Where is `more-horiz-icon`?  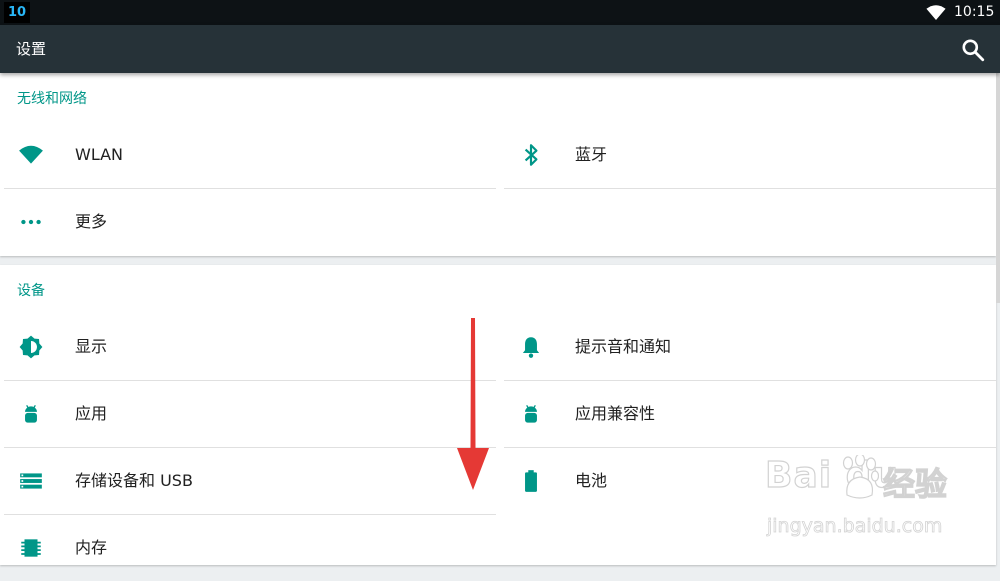 more-horiz-icon is located at coordinates (31, 222).